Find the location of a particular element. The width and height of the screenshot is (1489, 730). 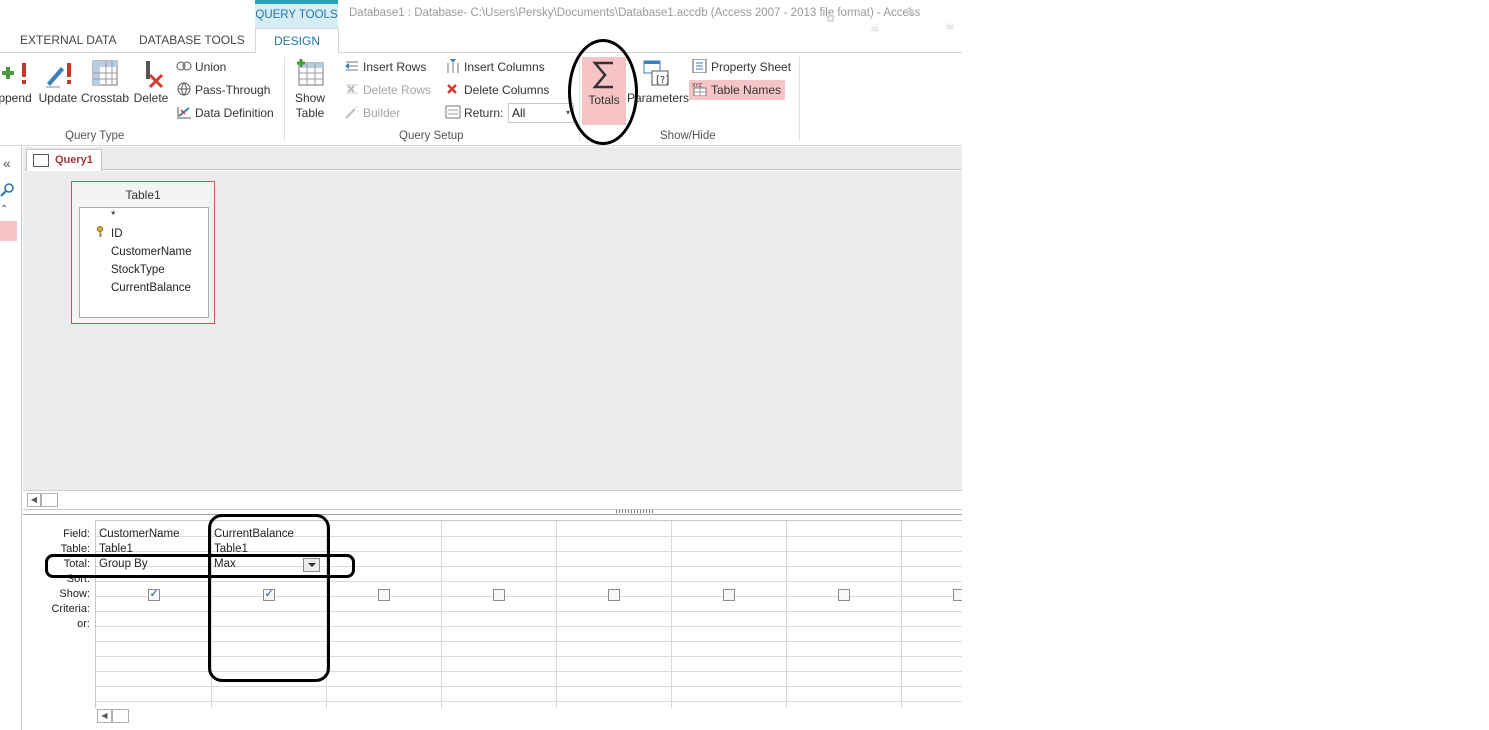

query-tools-context-tab: QUERY TOOLS is located at coordinates (296, 14).